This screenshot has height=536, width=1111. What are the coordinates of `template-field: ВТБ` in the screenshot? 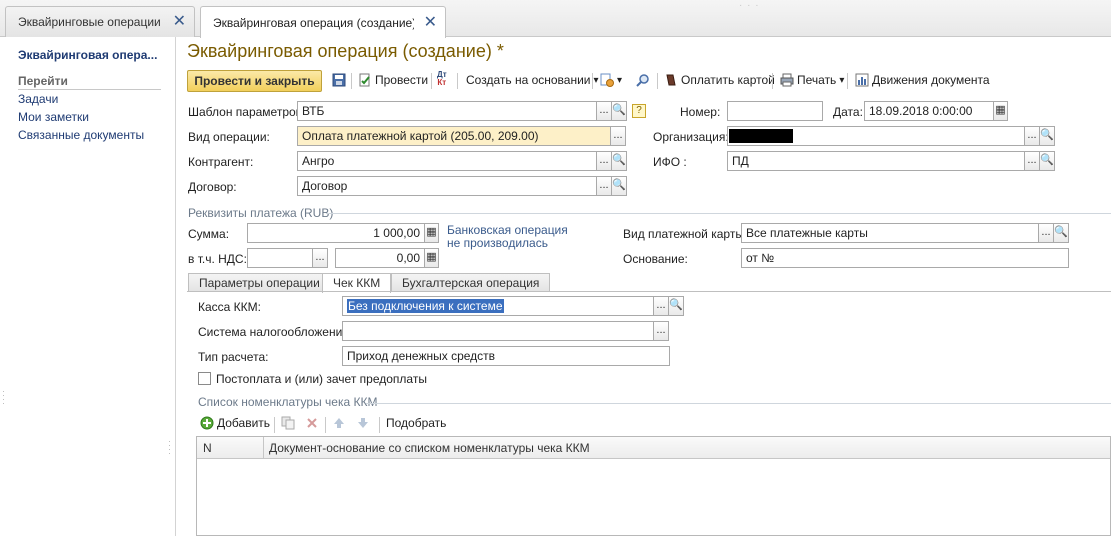 It's located at (447, 111).